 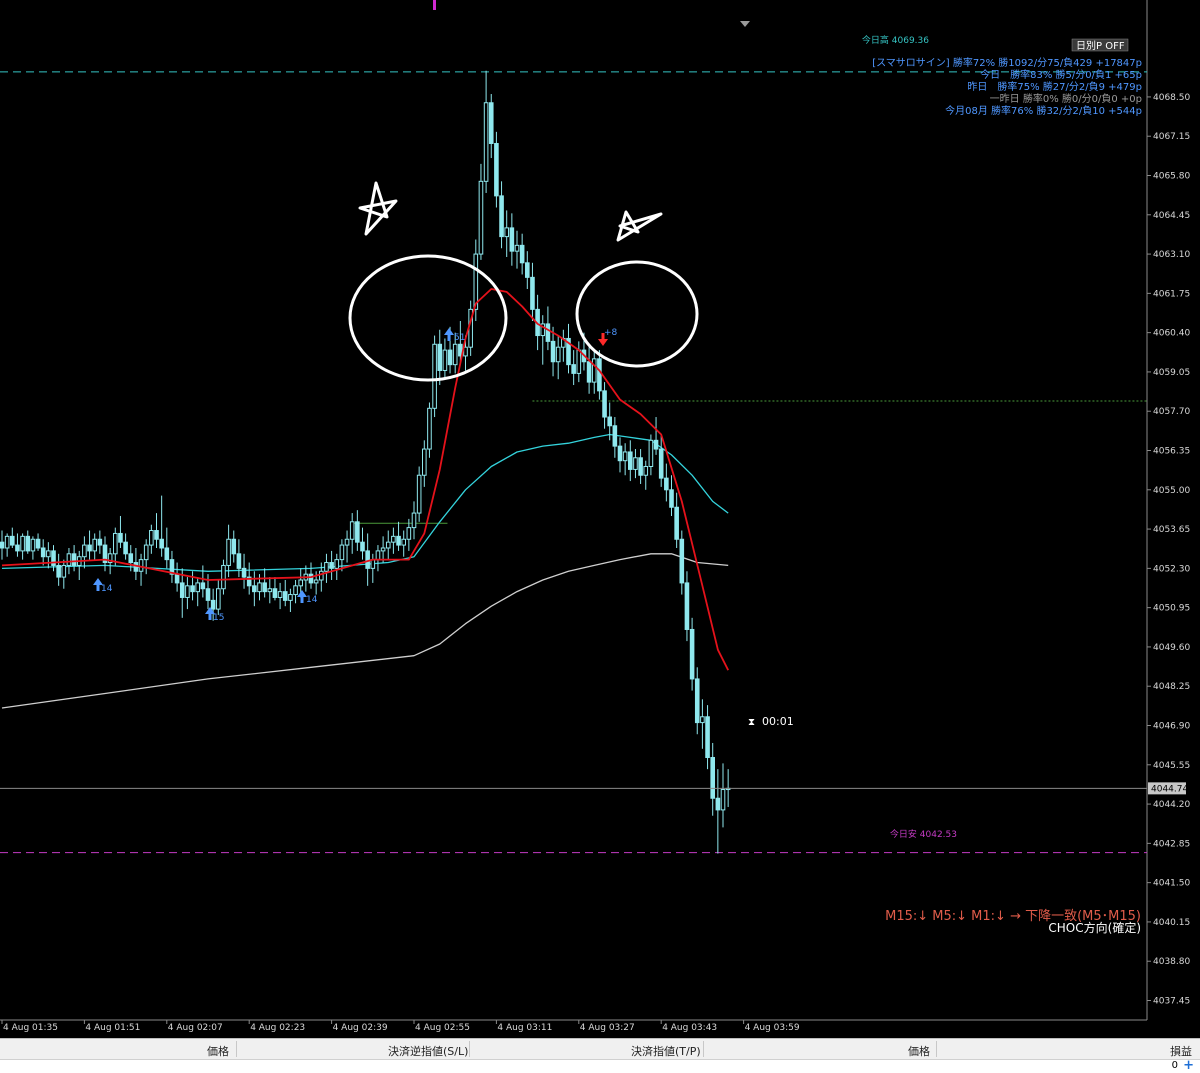 What do you see at coordinates (1171, 412) in the screenshot?
I see `price-tick-label: 4057.70` at bounding box center [1171, 412].